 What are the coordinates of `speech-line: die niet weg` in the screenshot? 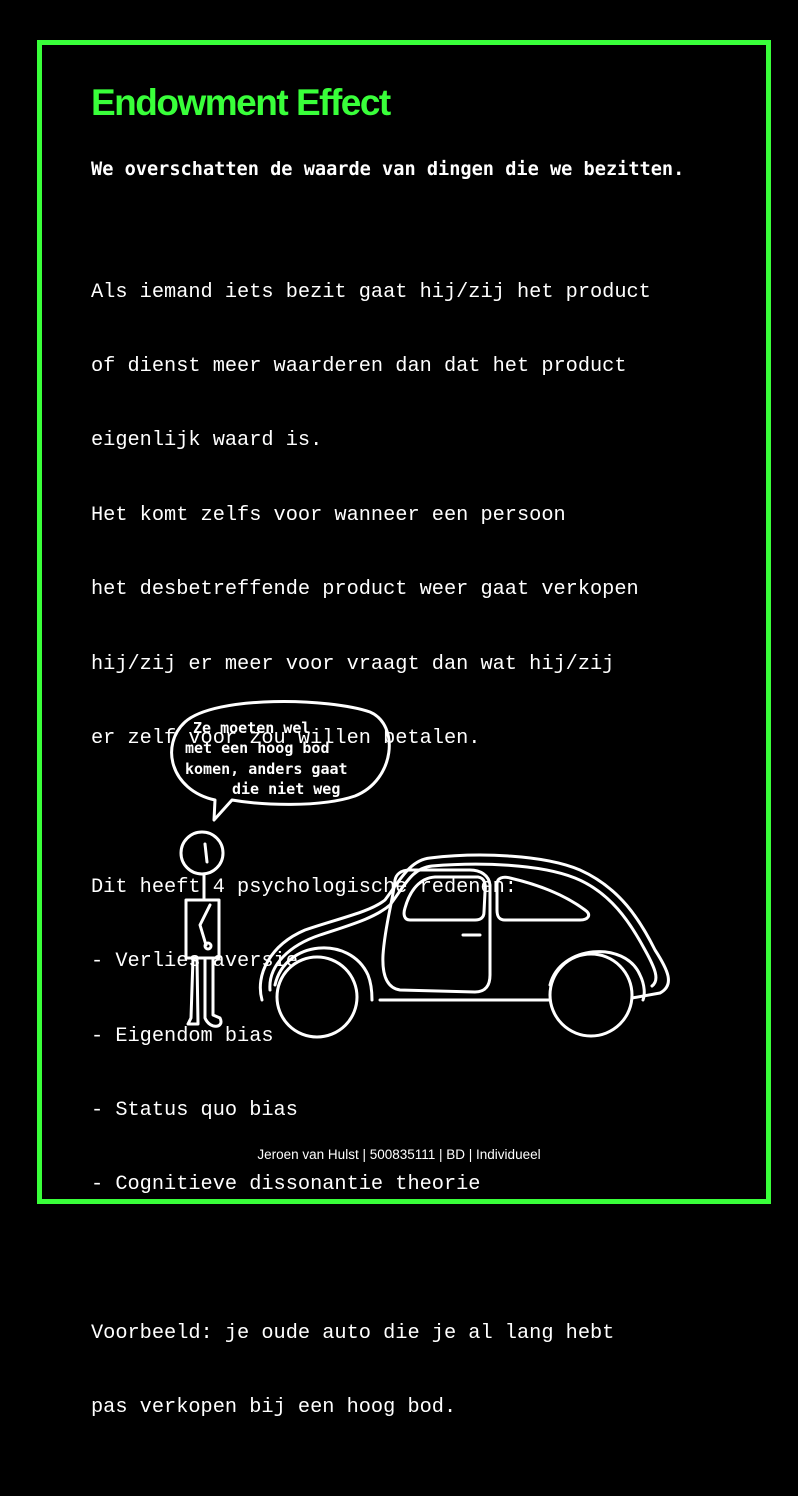 It's located at (286, 789).